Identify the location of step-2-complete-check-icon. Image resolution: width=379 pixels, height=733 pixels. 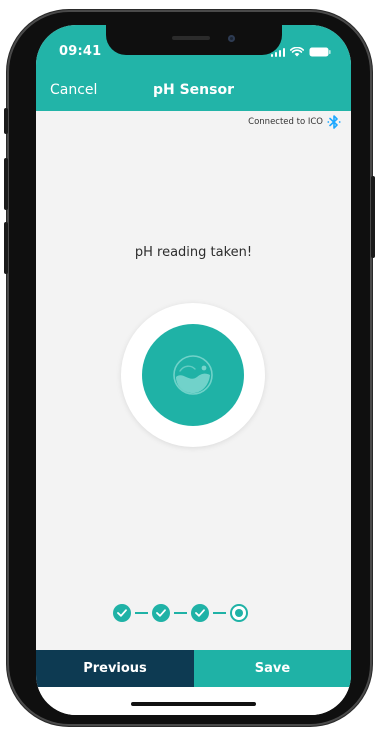
(161, 613).